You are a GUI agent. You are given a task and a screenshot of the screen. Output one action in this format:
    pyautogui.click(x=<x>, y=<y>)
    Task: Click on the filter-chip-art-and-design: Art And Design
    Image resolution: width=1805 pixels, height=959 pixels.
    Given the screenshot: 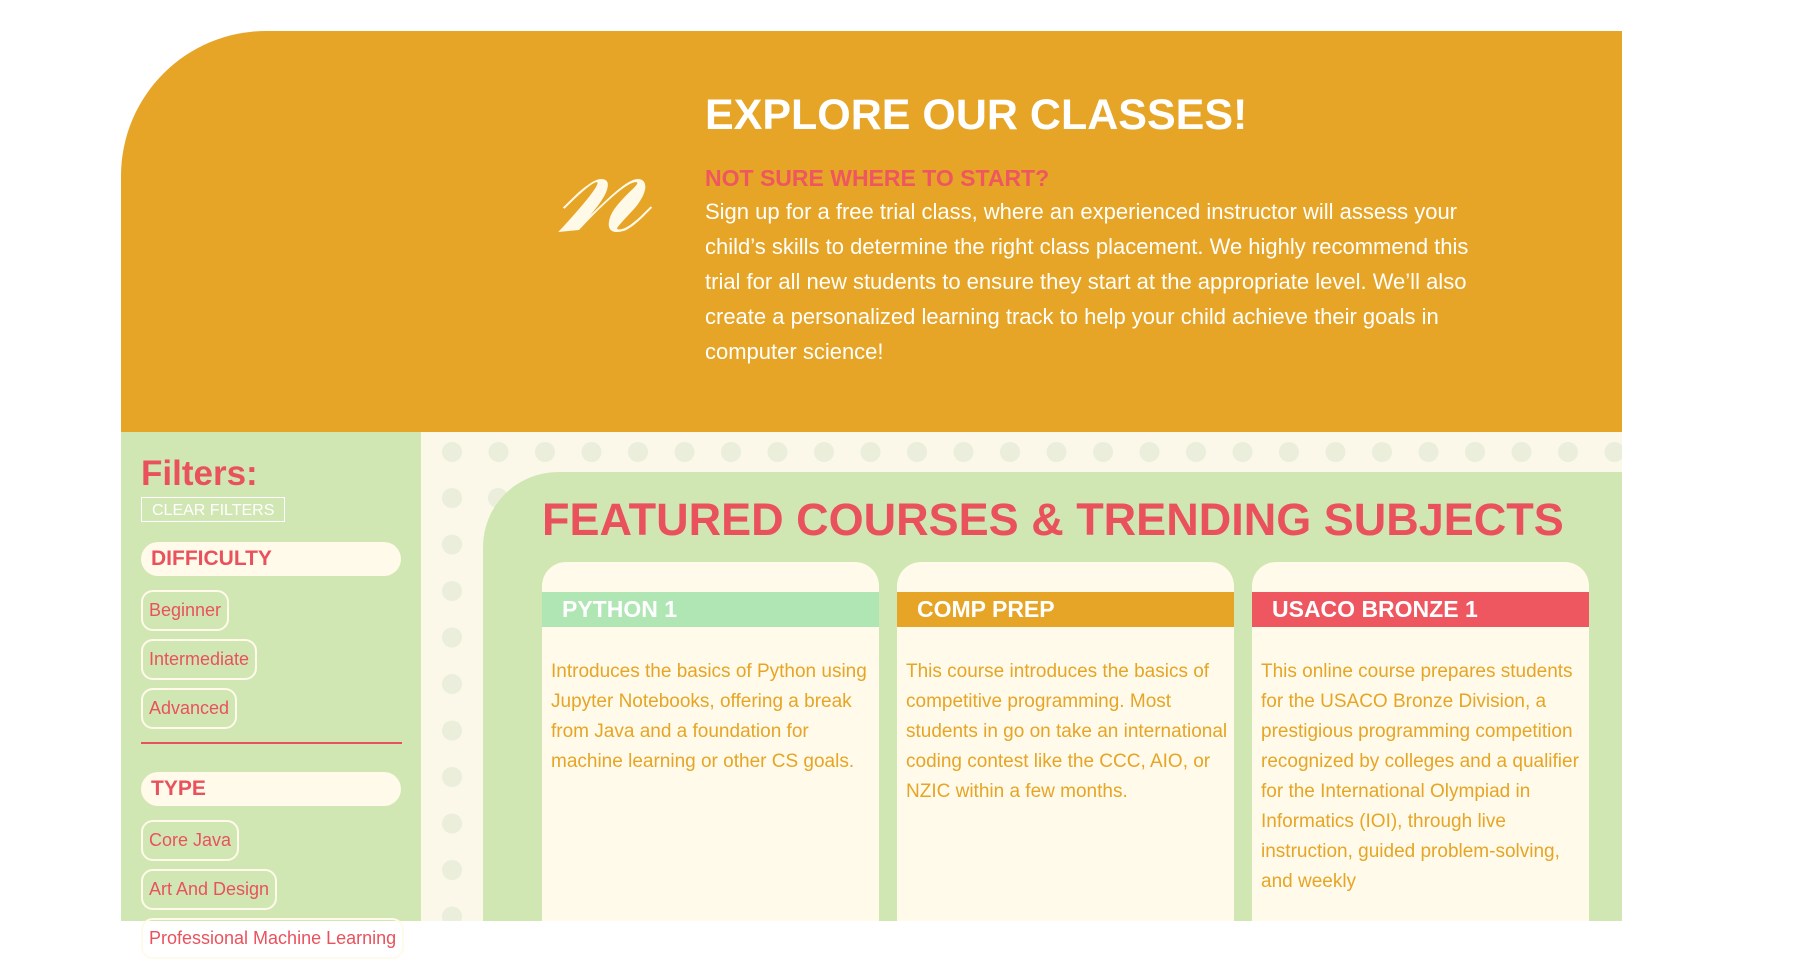 What is the action you would take?
    pyautogui.click(x=209, y=889)
    